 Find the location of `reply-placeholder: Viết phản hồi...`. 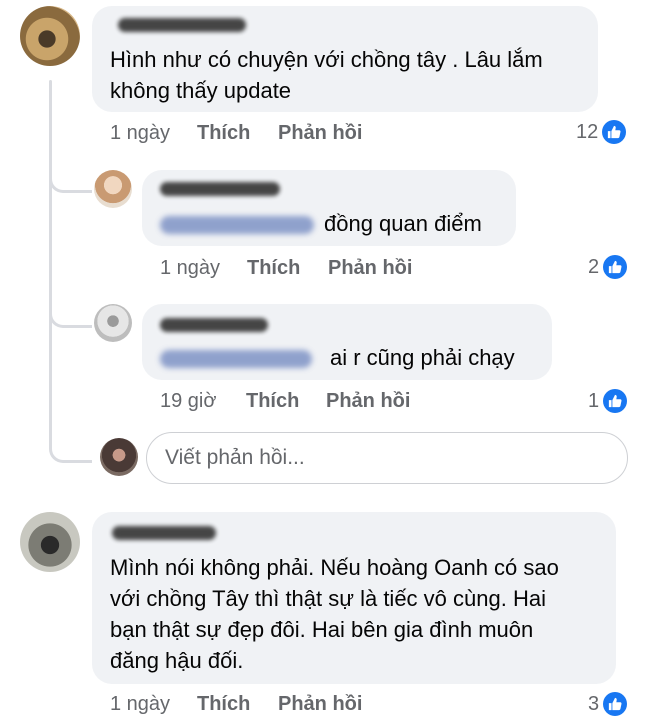

reply-placeholder: Viết phản hồi... is located at coordinates (235, 457).